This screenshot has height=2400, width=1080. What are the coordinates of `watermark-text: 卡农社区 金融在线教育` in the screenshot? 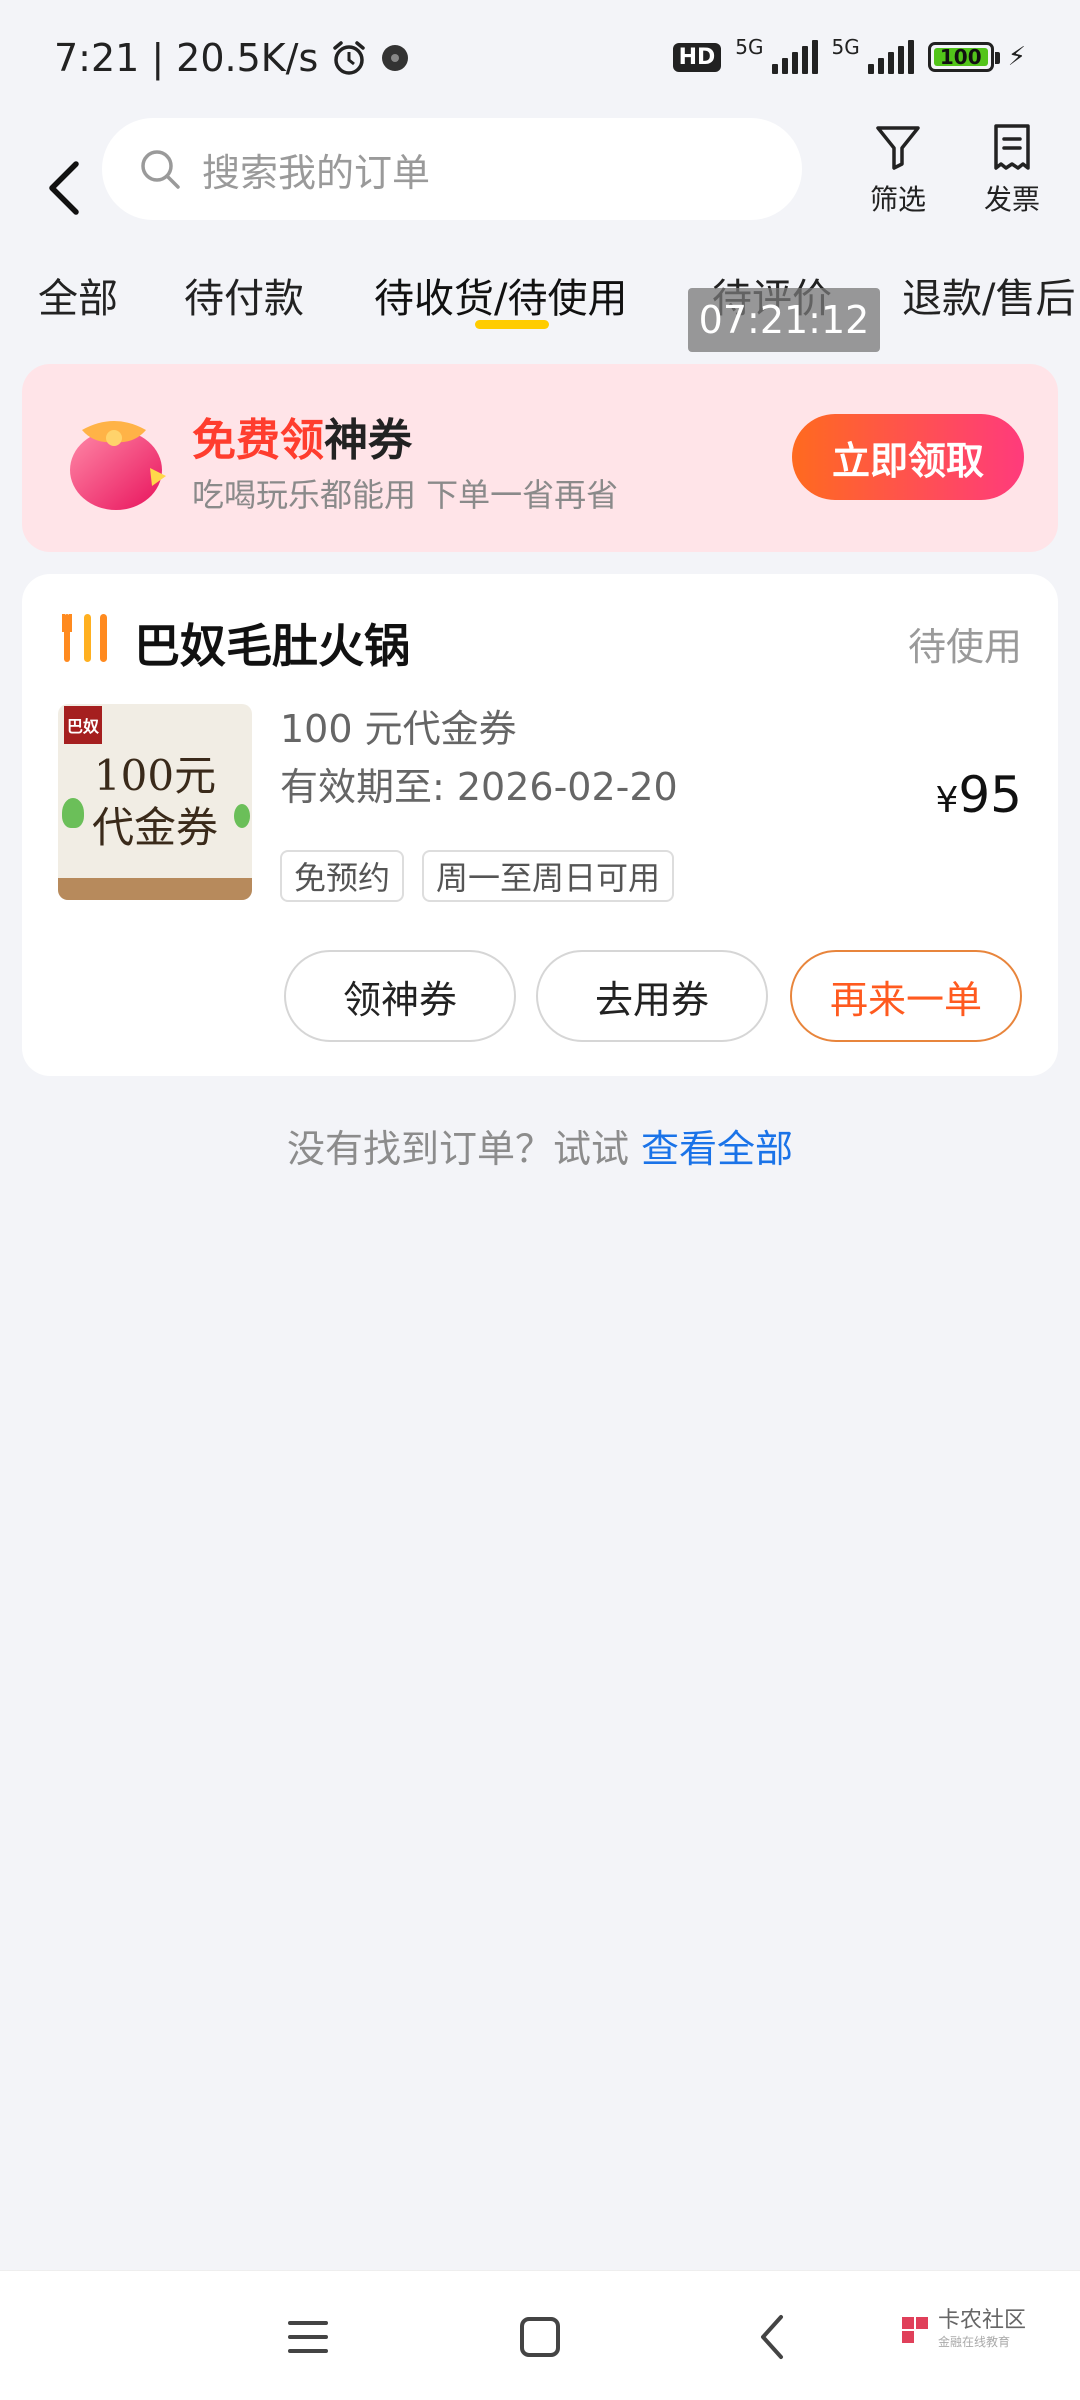 It's located at (982, 2329).